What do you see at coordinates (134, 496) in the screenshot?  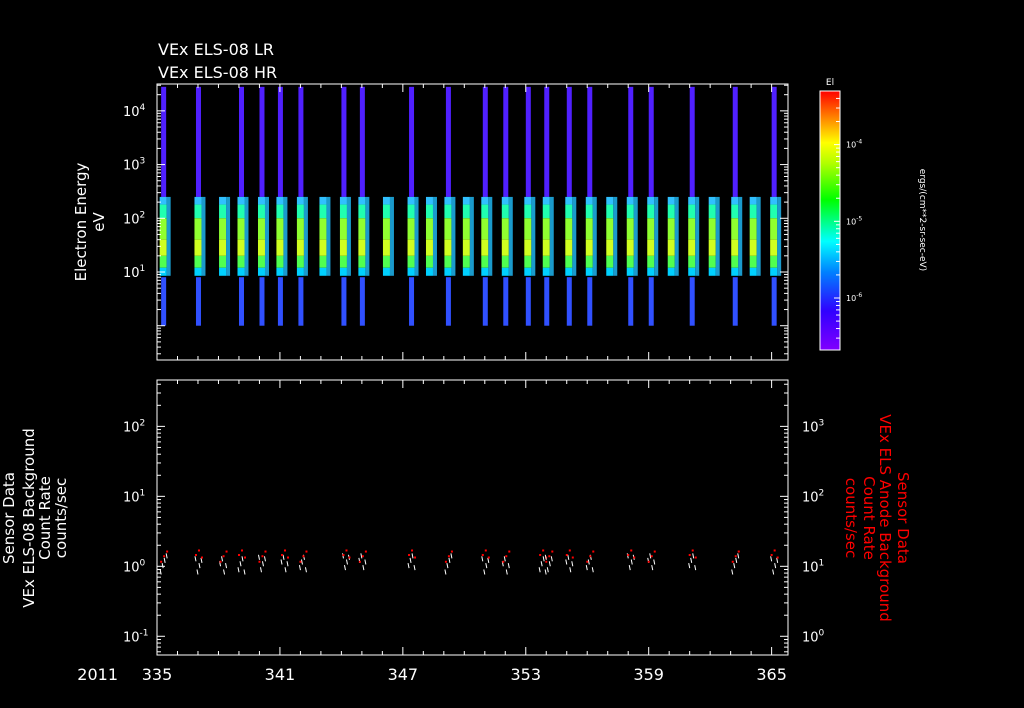 I see `left-y-tick-label: 101` at bounding box center [134, 496].